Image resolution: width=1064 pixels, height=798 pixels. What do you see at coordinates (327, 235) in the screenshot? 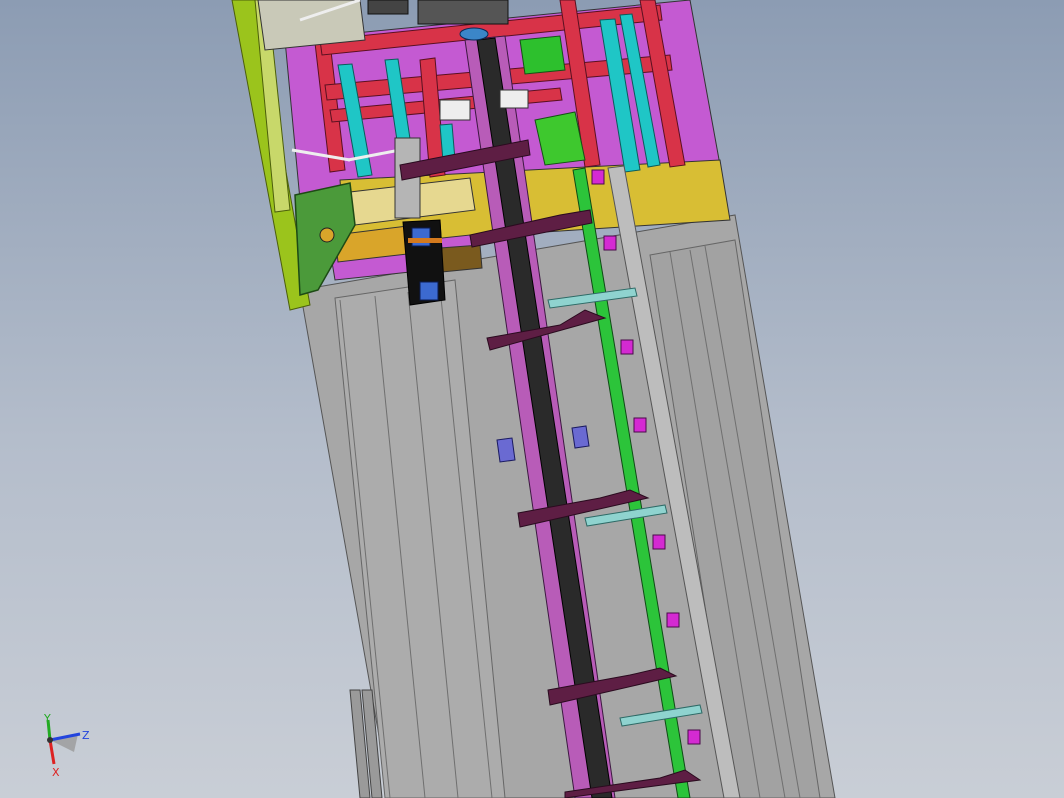
I see `bracket-hole` at bounding box center [327, 235].